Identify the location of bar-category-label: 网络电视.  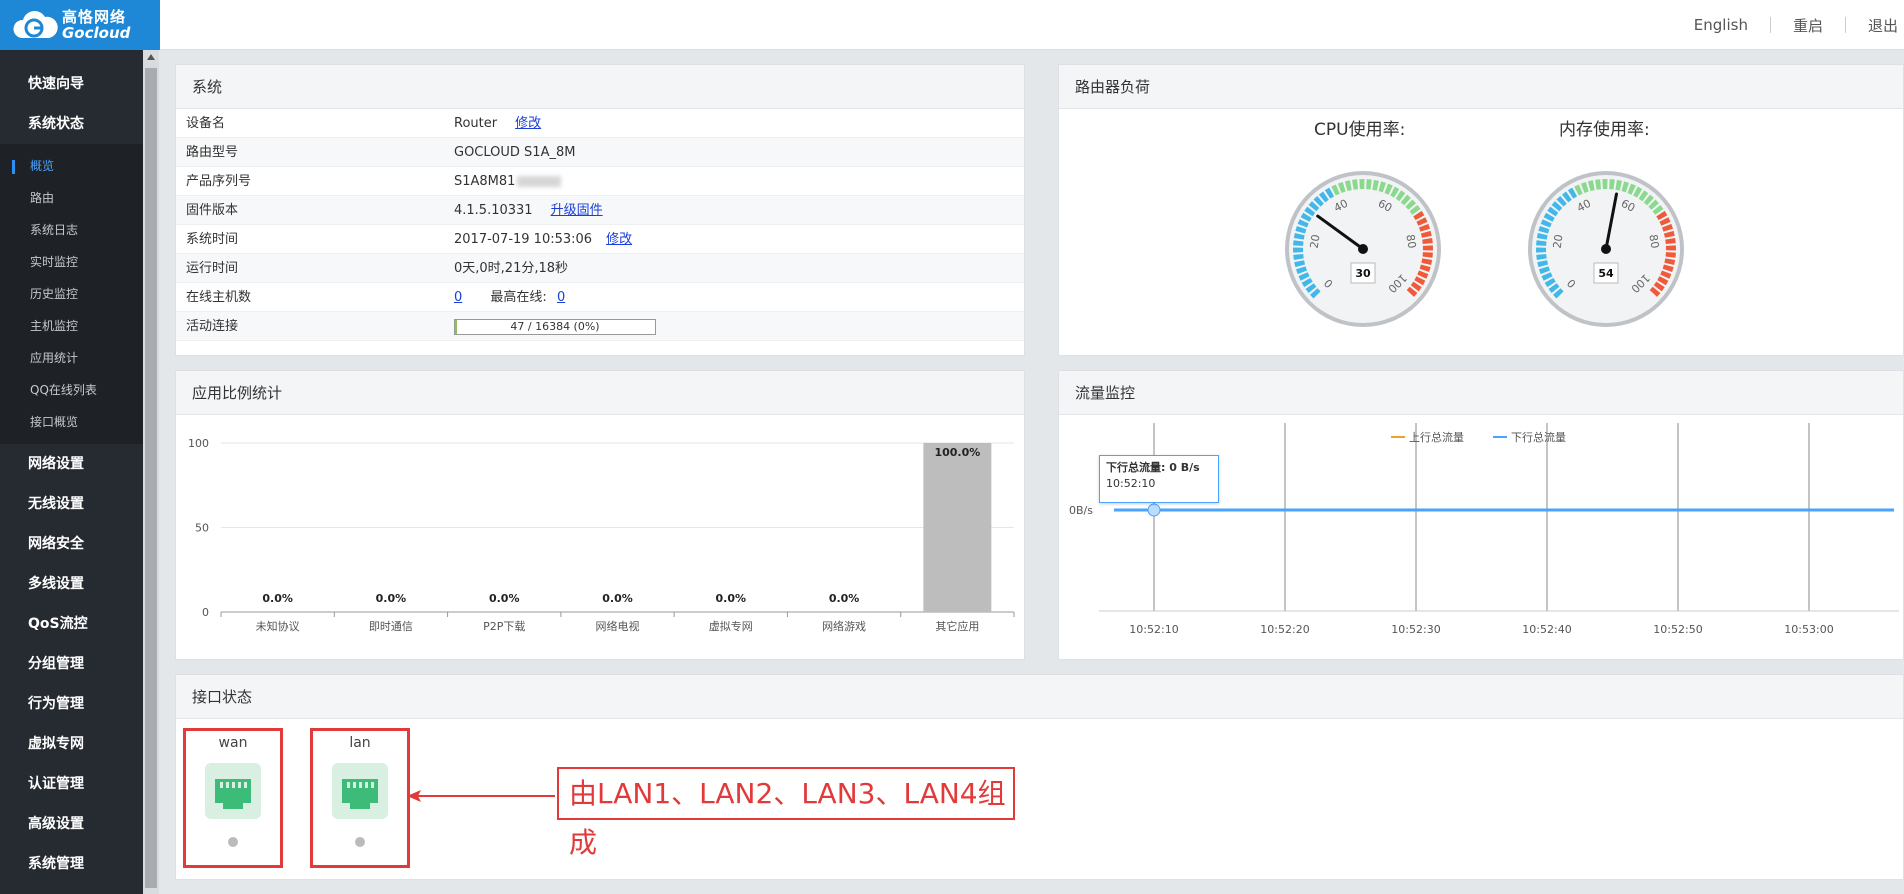
(618, 626).